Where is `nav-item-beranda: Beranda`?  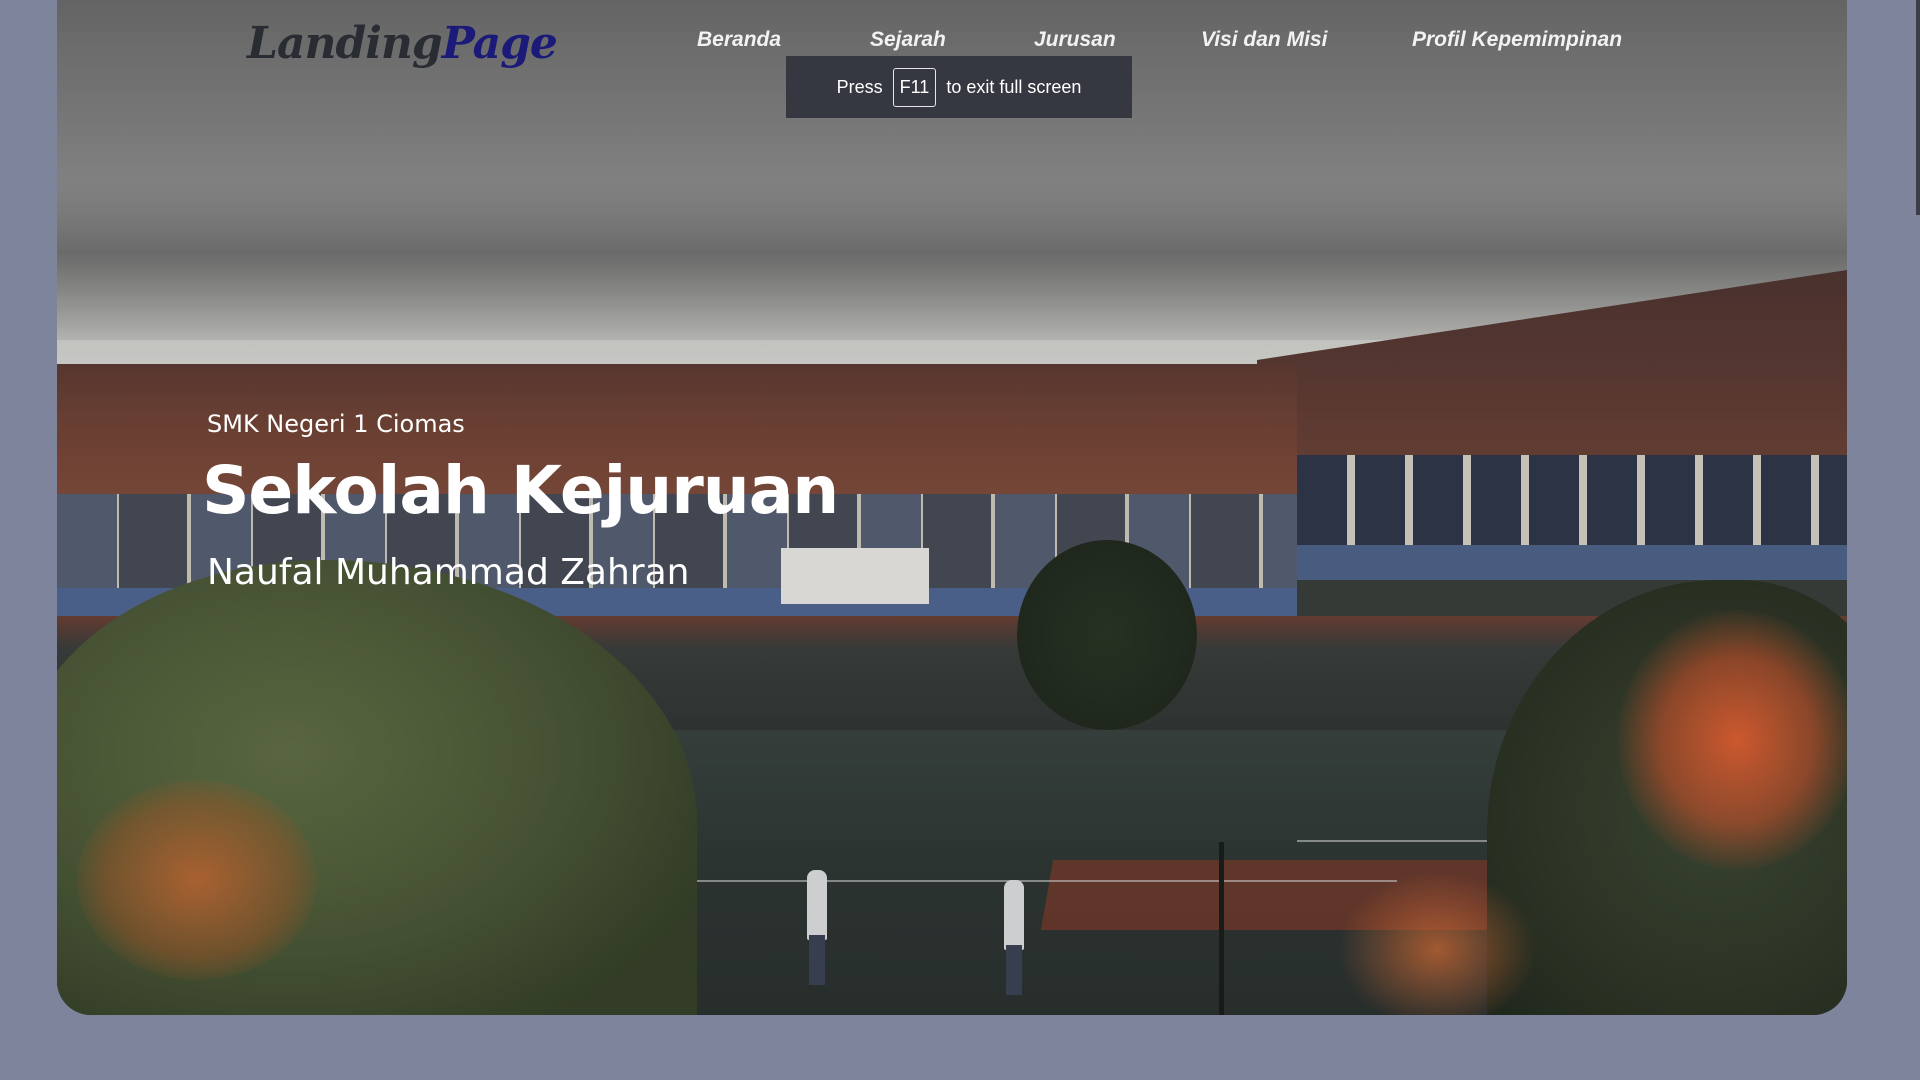 nav-item-beranda: Beranda is located at coordinates (739, 40).